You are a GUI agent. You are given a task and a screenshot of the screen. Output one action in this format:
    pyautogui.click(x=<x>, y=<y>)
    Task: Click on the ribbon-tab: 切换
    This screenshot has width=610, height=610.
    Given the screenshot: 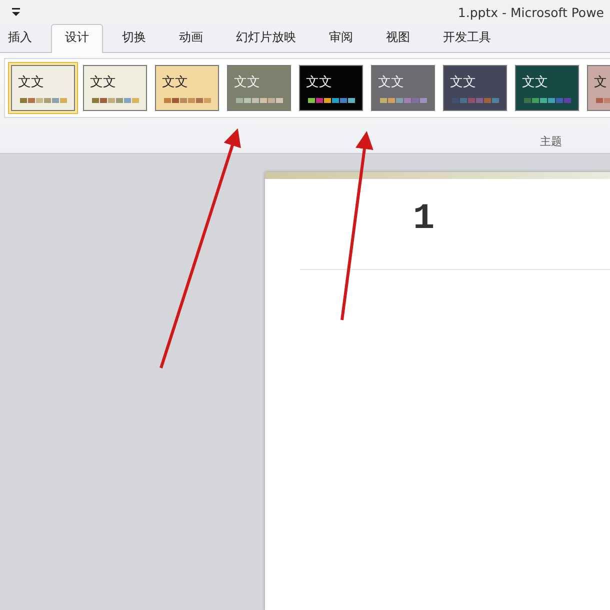 What is the action you would take?
    pyautogui.click(x=134, y=38)
    